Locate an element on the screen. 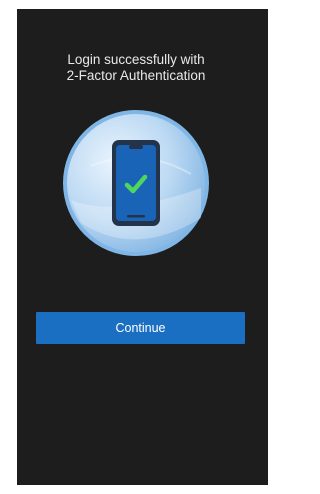  title-line-1: Login successfully with is located at coordinates (136, 59).